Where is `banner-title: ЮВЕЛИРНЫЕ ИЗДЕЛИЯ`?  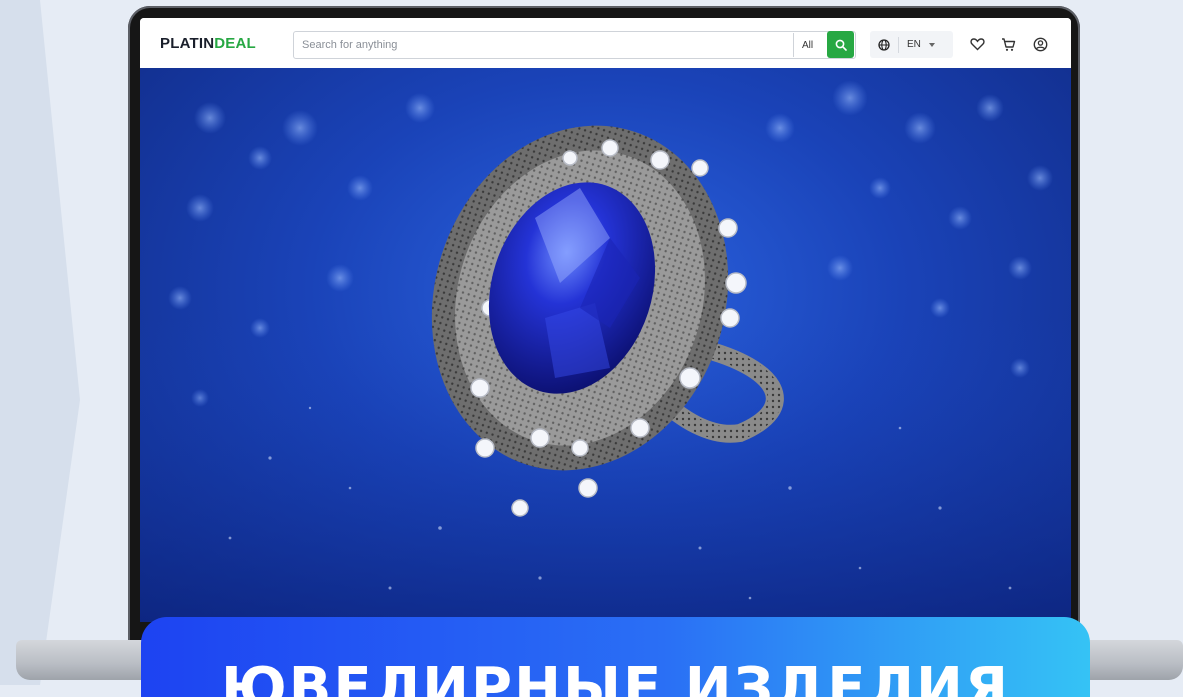 banner-title: ЮВЕЛИРНЫЕ ИЗДЕЛИЯ is located at coordinates (615, 676).